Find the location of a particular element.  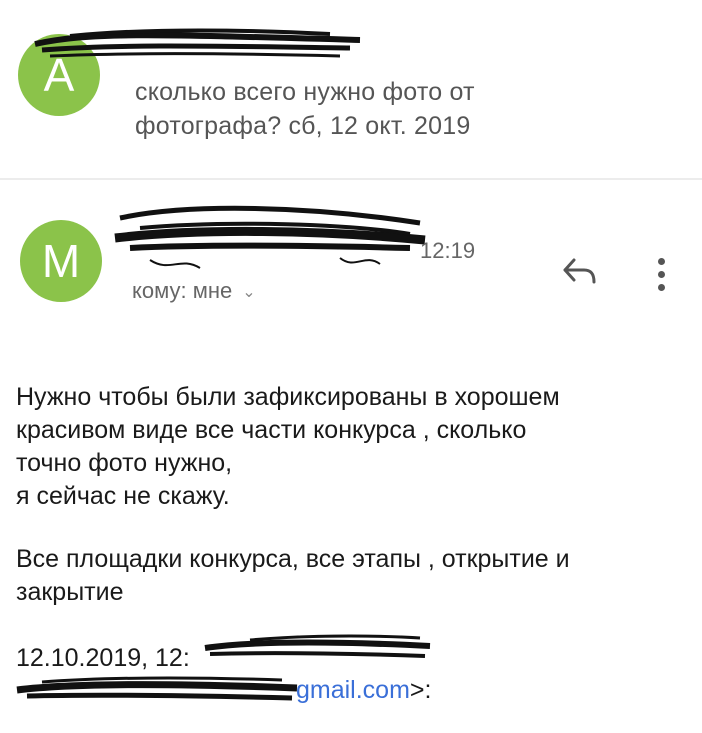

more-options-button is located at coordinates (662, 274).